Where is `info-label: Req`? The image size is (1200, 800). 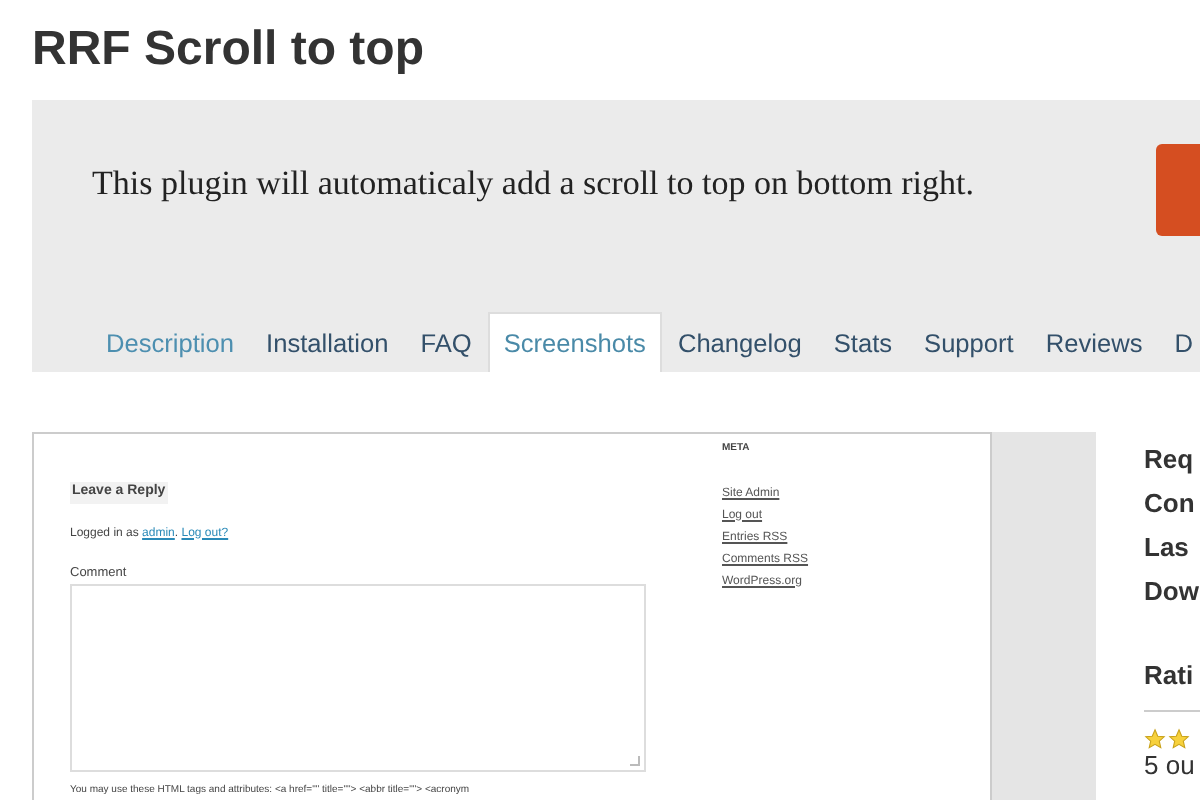 info-label: Req is located at coordinates (1169, 460).